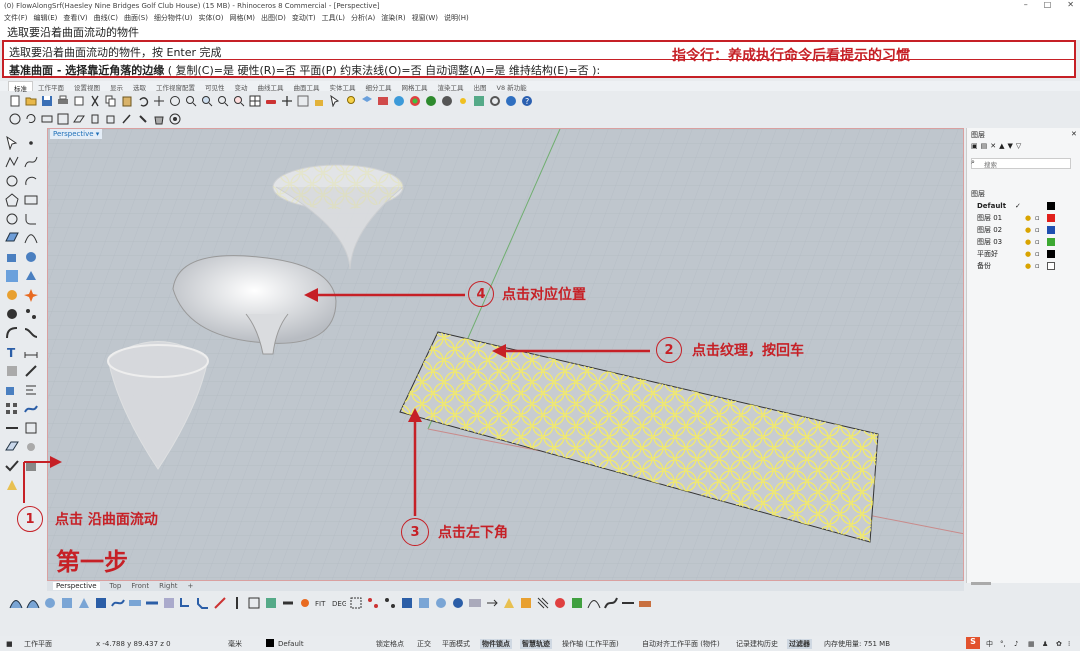 Image resolution: width=1080 pixels, height=651 pixels. I want to click on points-on-icon, so click(372, 603).